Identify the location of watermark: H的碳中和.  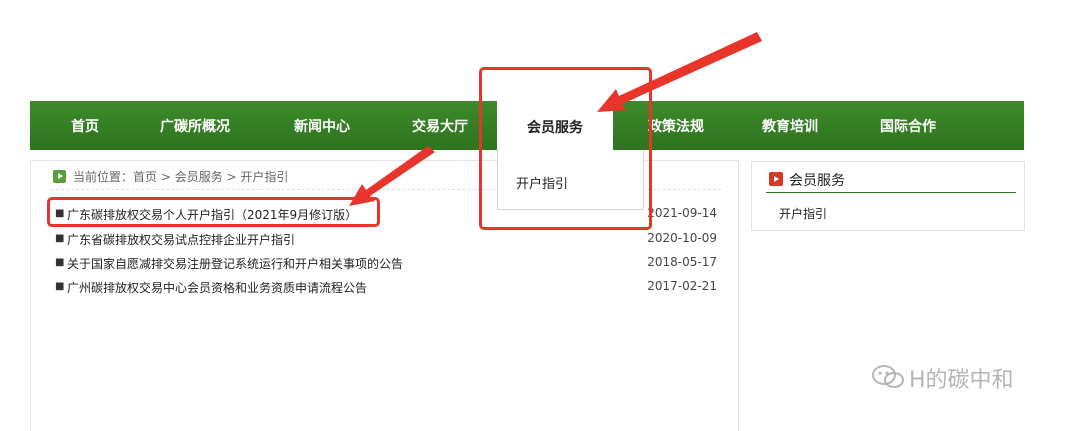
(942, 378).